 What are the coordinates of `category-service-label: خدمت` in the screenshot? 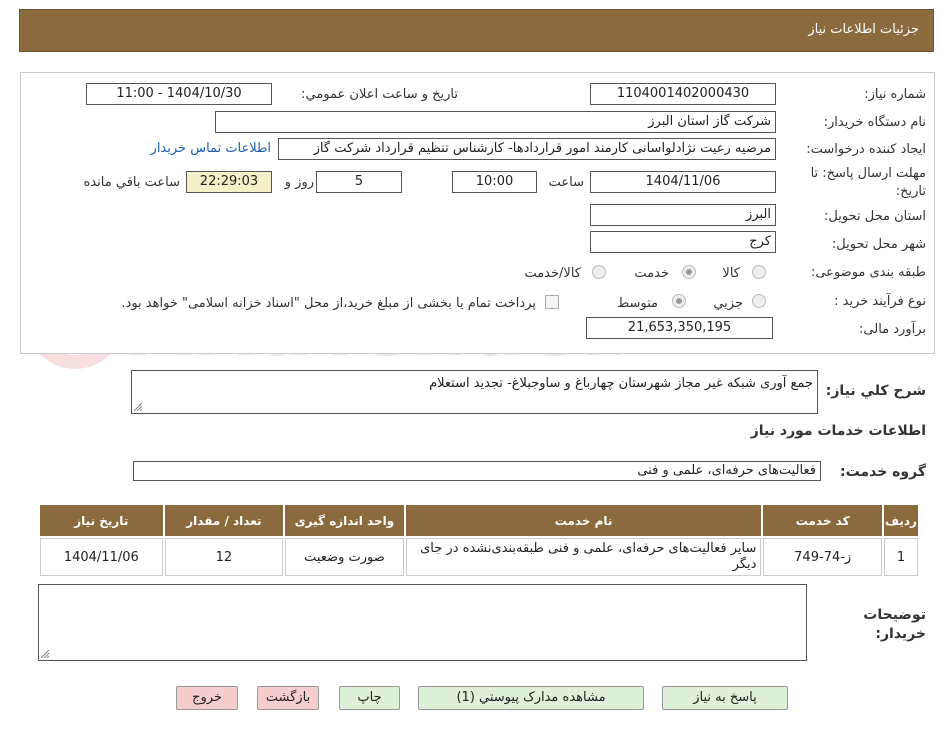 It's located at (651, 273).